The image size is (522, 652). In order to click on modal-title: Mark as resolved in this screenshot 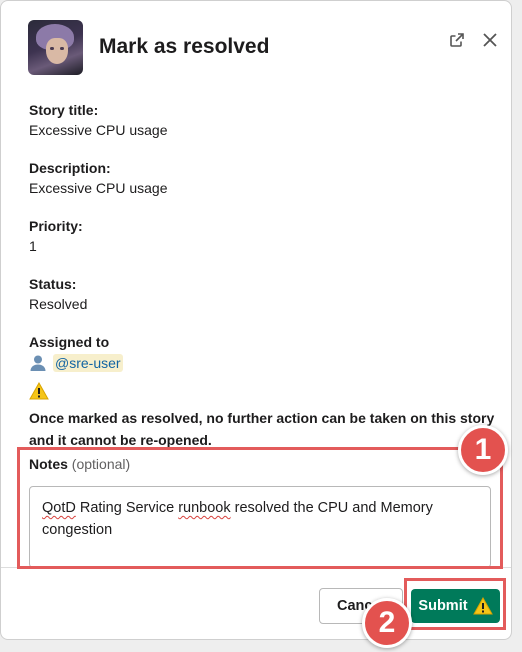, I will do `click(184, 46)`.